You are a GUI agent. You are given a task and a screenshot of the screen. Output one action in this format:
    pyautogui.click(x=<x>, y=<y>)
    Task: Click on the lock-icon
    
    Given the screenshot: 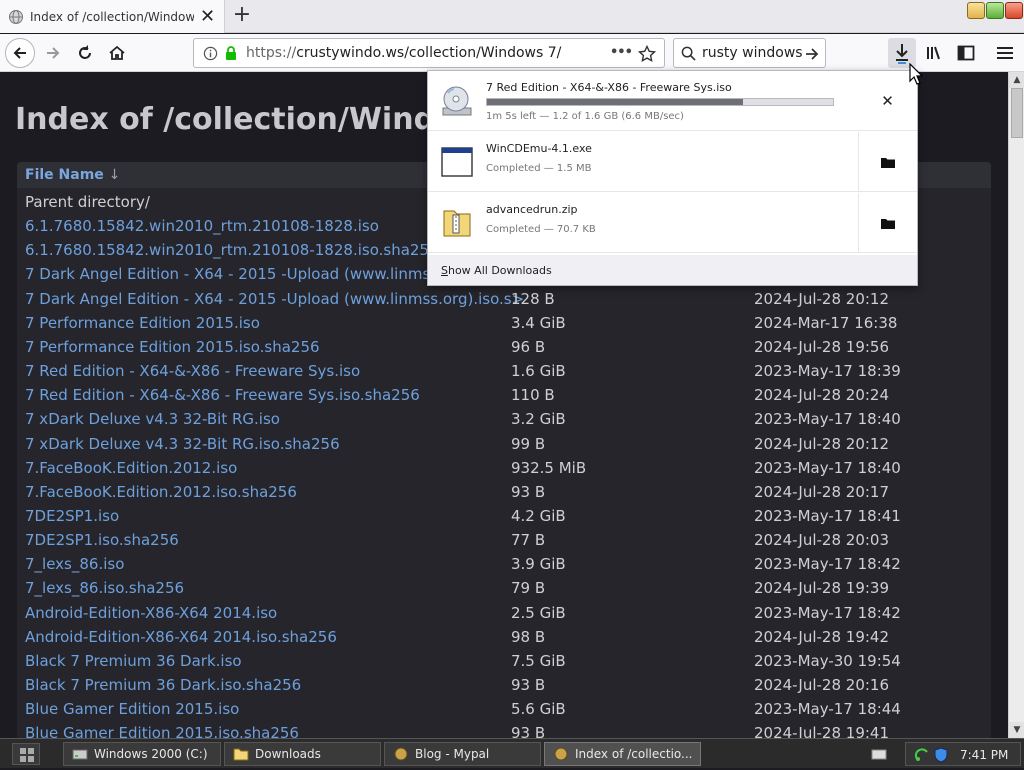 What is the action you would take?
    pyautogui.click(x=231, y=53)
    